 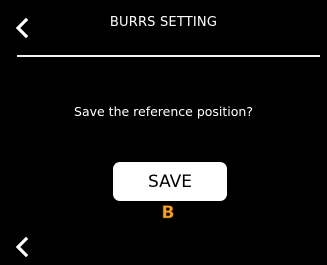 What do you see at coordinates (168, 56) in the screenshot?
I see `header-divider` at bounding box center [168, 56].